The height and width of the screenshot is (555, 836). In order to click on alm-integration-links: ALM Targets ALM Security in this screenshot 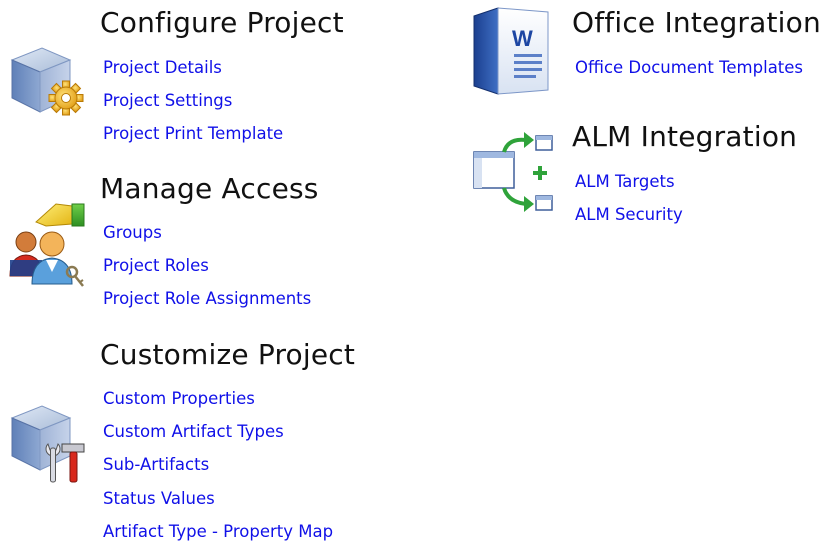, I will do `click(629, 205)`.